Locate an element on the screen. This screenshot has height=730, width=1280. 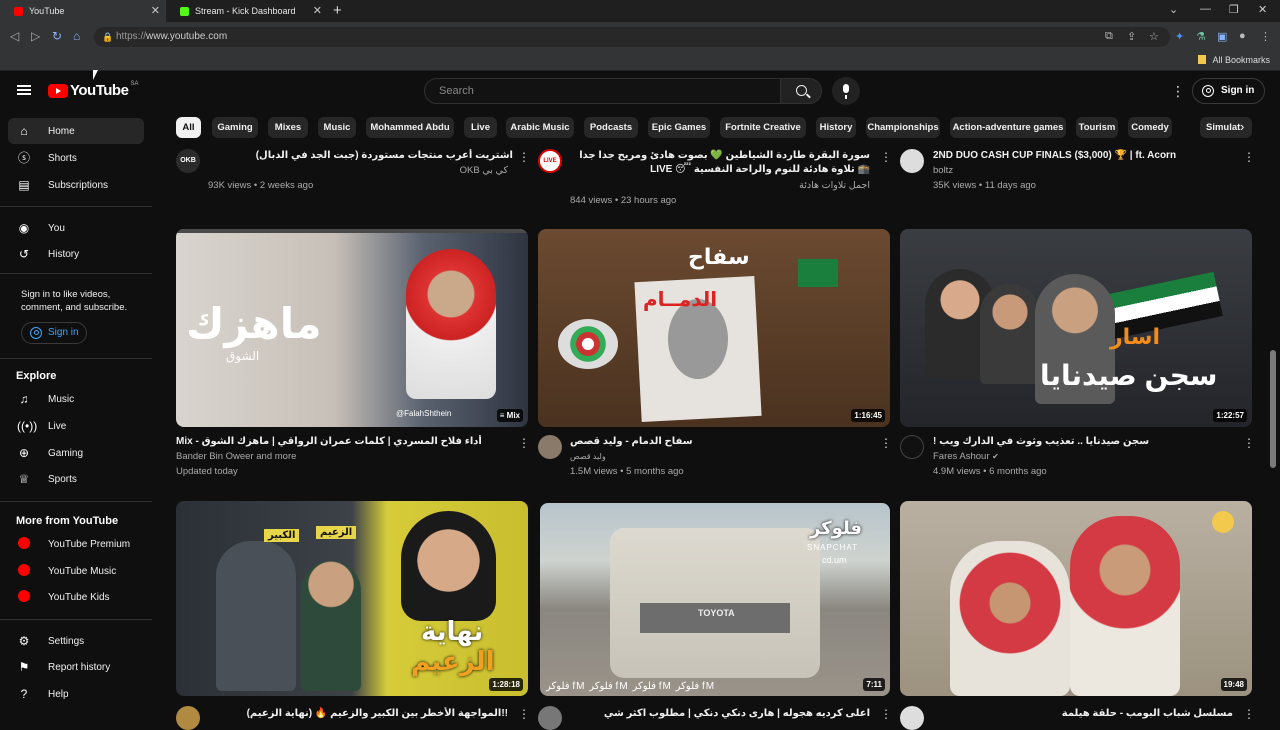
chip: History is located at coordinates (836, 127).